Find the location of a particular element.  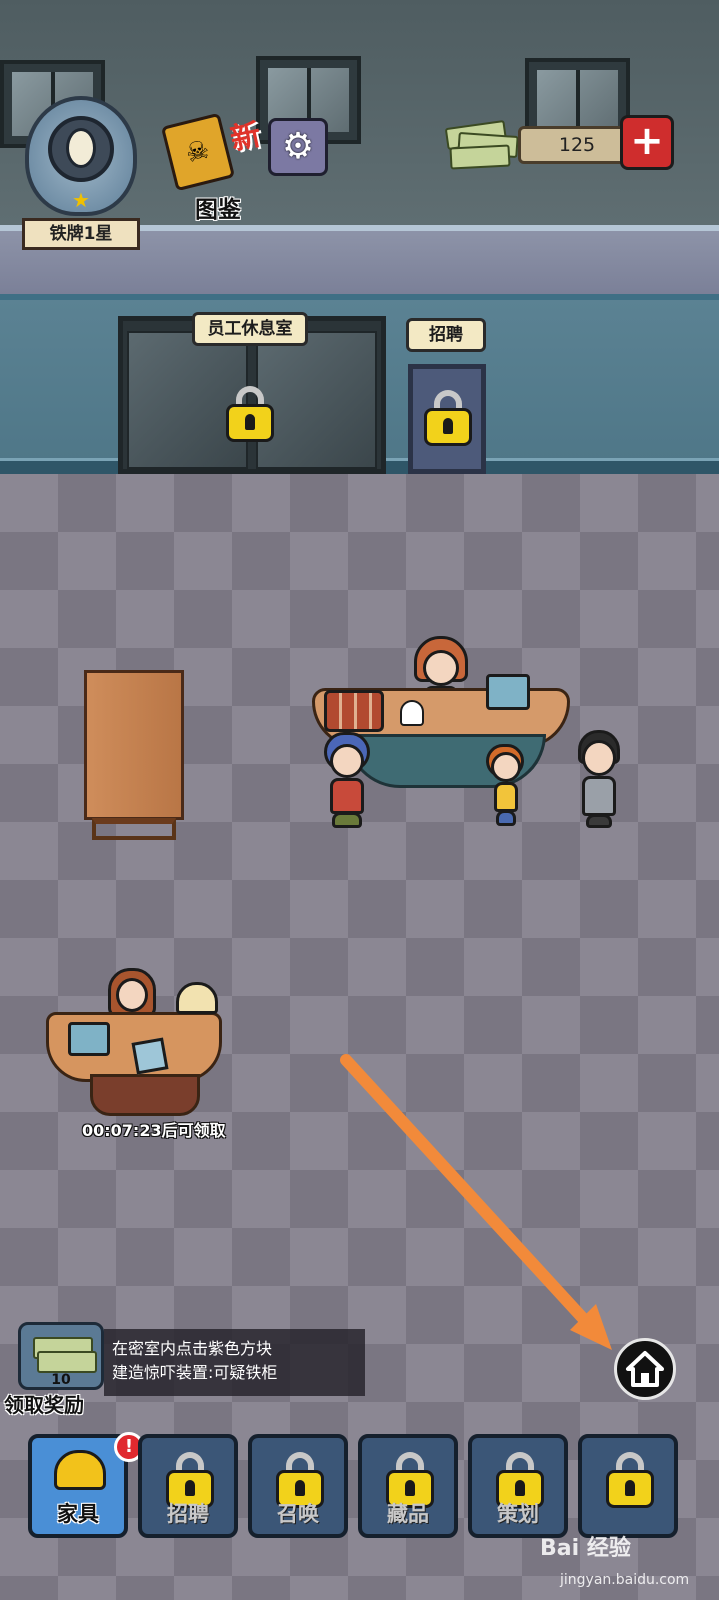

customer-blue-hair is located at coordinates (347, 782).